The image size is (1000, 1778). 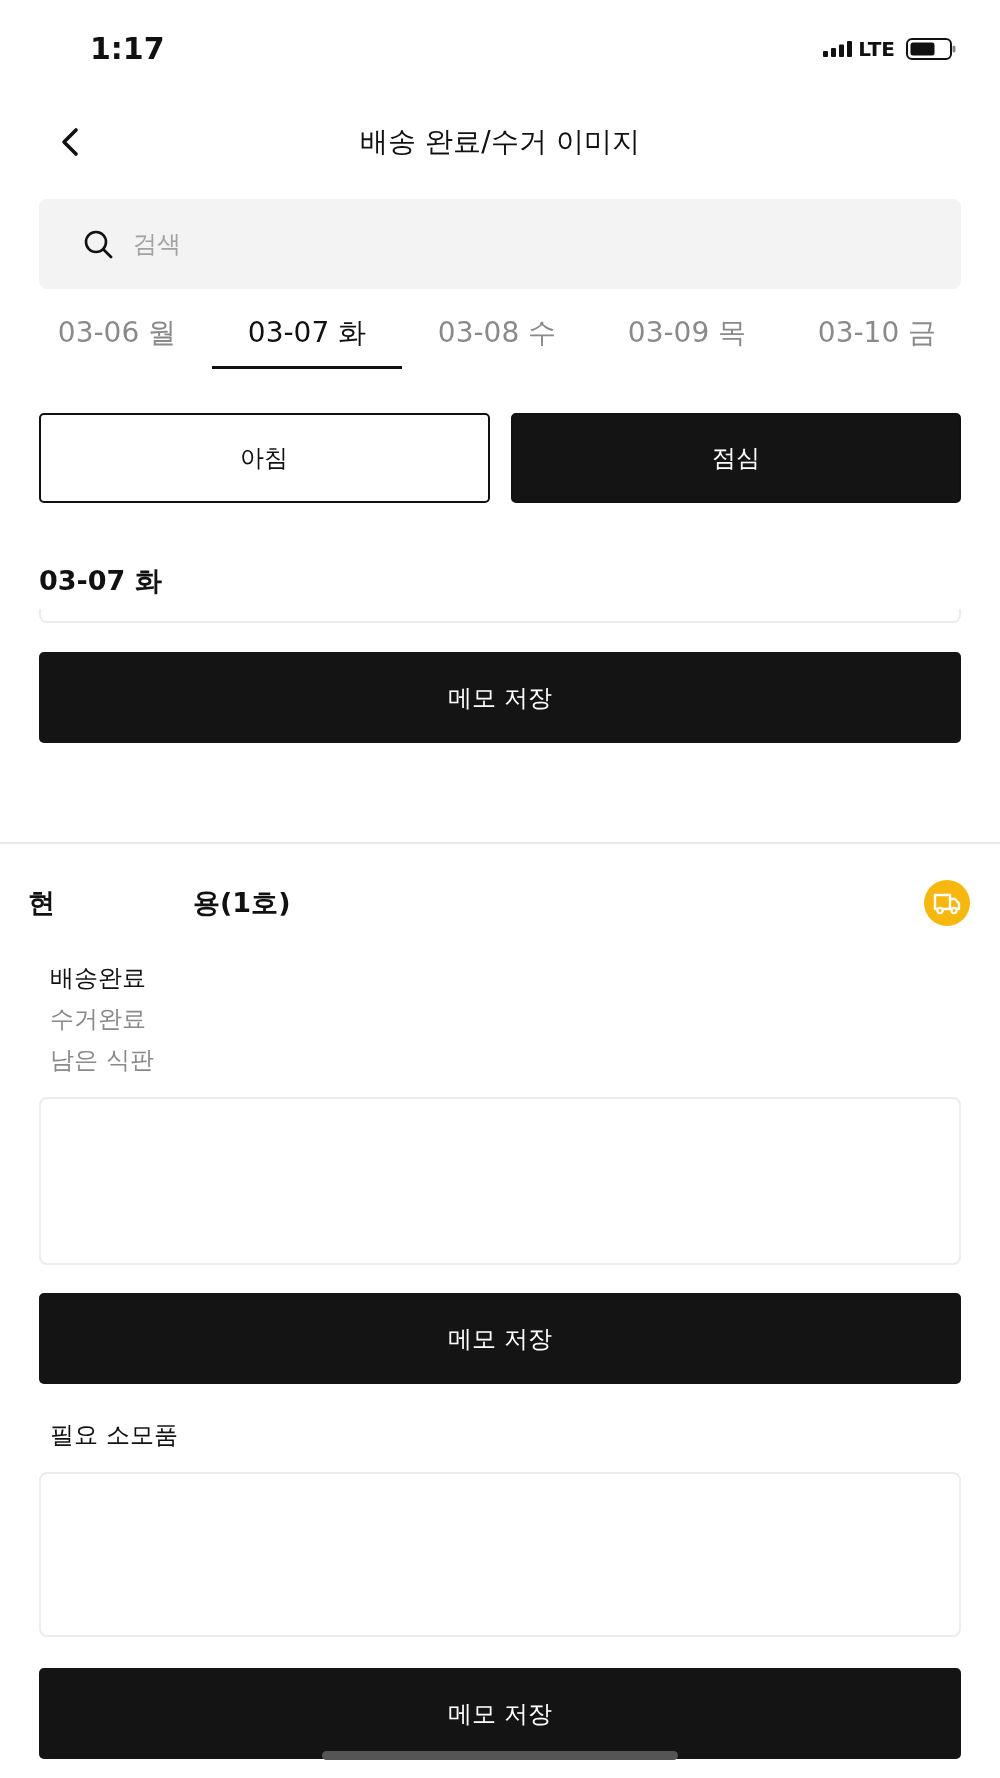 I want to click on battery-icon, so click(x=931, y=49).